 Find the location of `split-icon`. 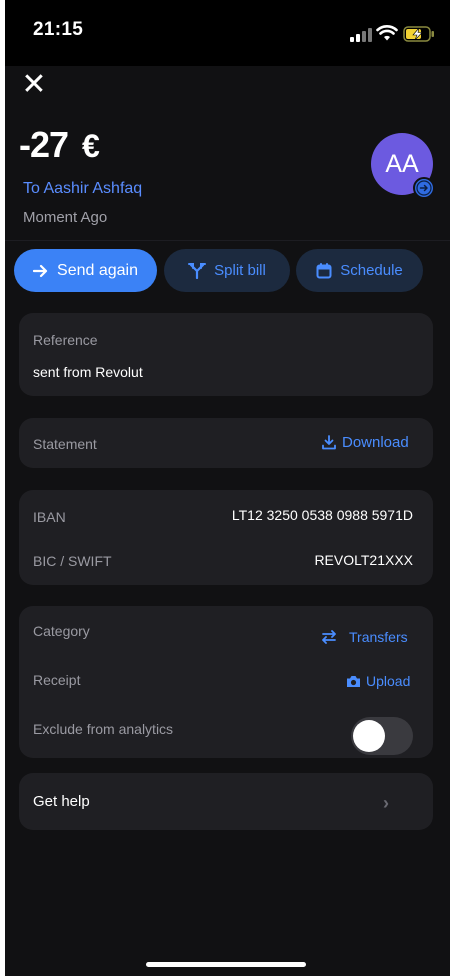

split-icon is located at coordinates (197, 270).